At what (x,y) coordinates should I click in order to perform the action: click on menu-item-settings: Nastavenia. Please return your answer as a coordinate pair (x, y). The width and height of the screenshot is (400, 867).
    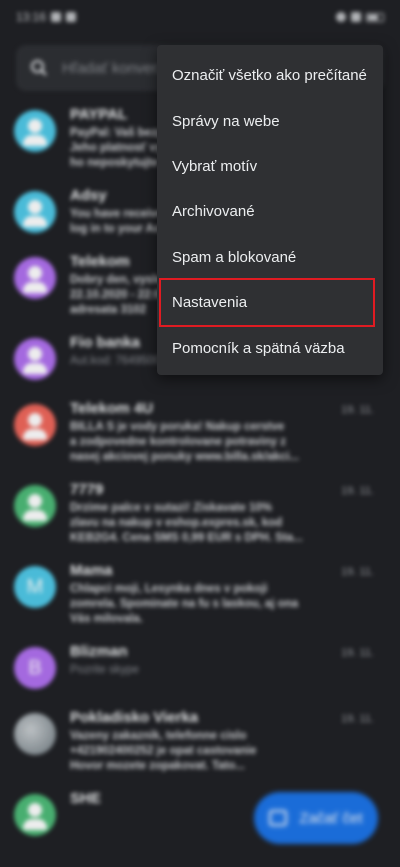
    Looking at the image, I should click on (267, 302).